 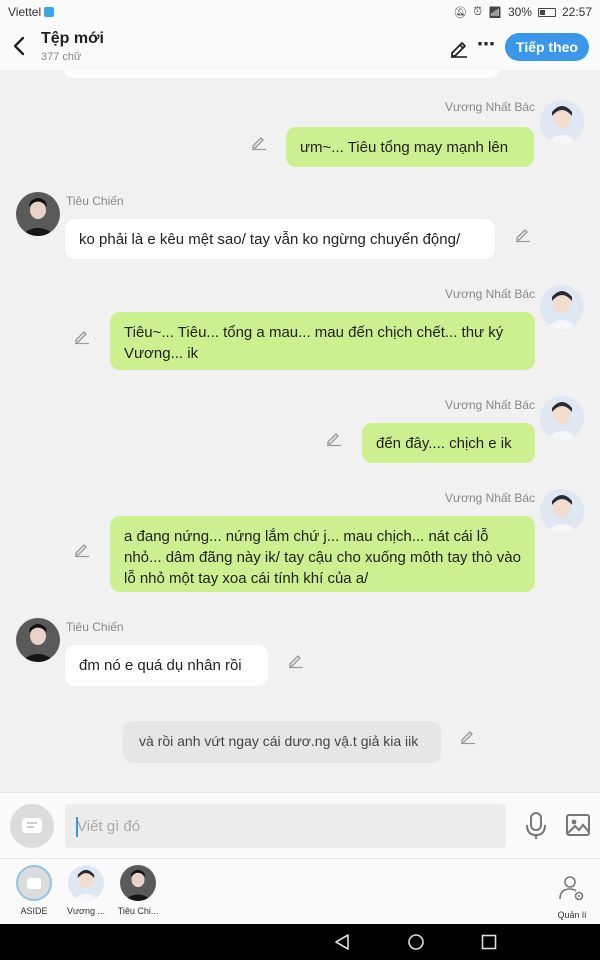 I want to click on image-icon, so click(x=578, y=825).